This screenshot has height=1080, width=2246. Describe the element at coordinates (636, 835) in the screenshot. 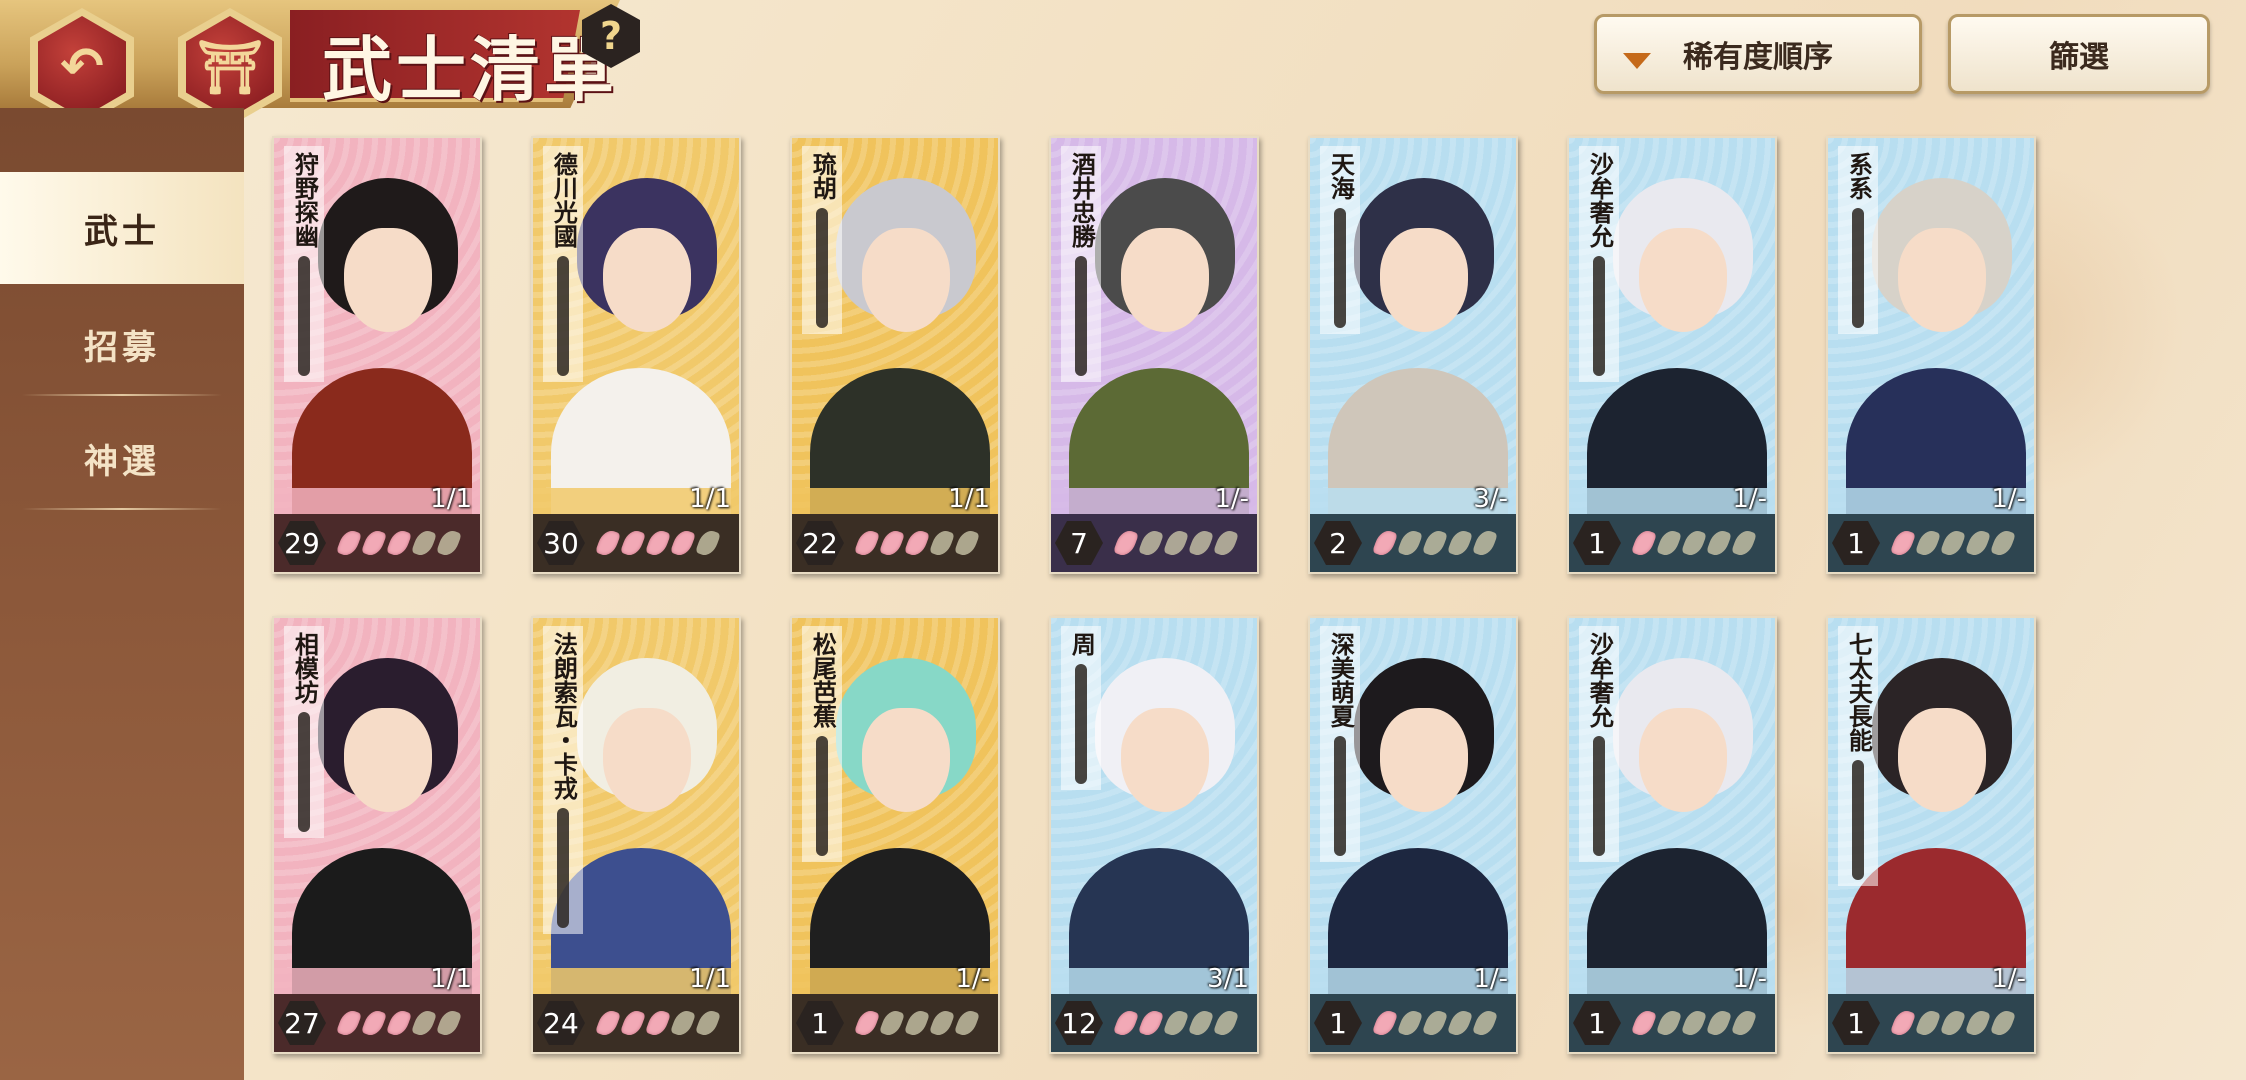

I see `character-card: 法朗索瓦・卡戎 1/1 24` at that location.